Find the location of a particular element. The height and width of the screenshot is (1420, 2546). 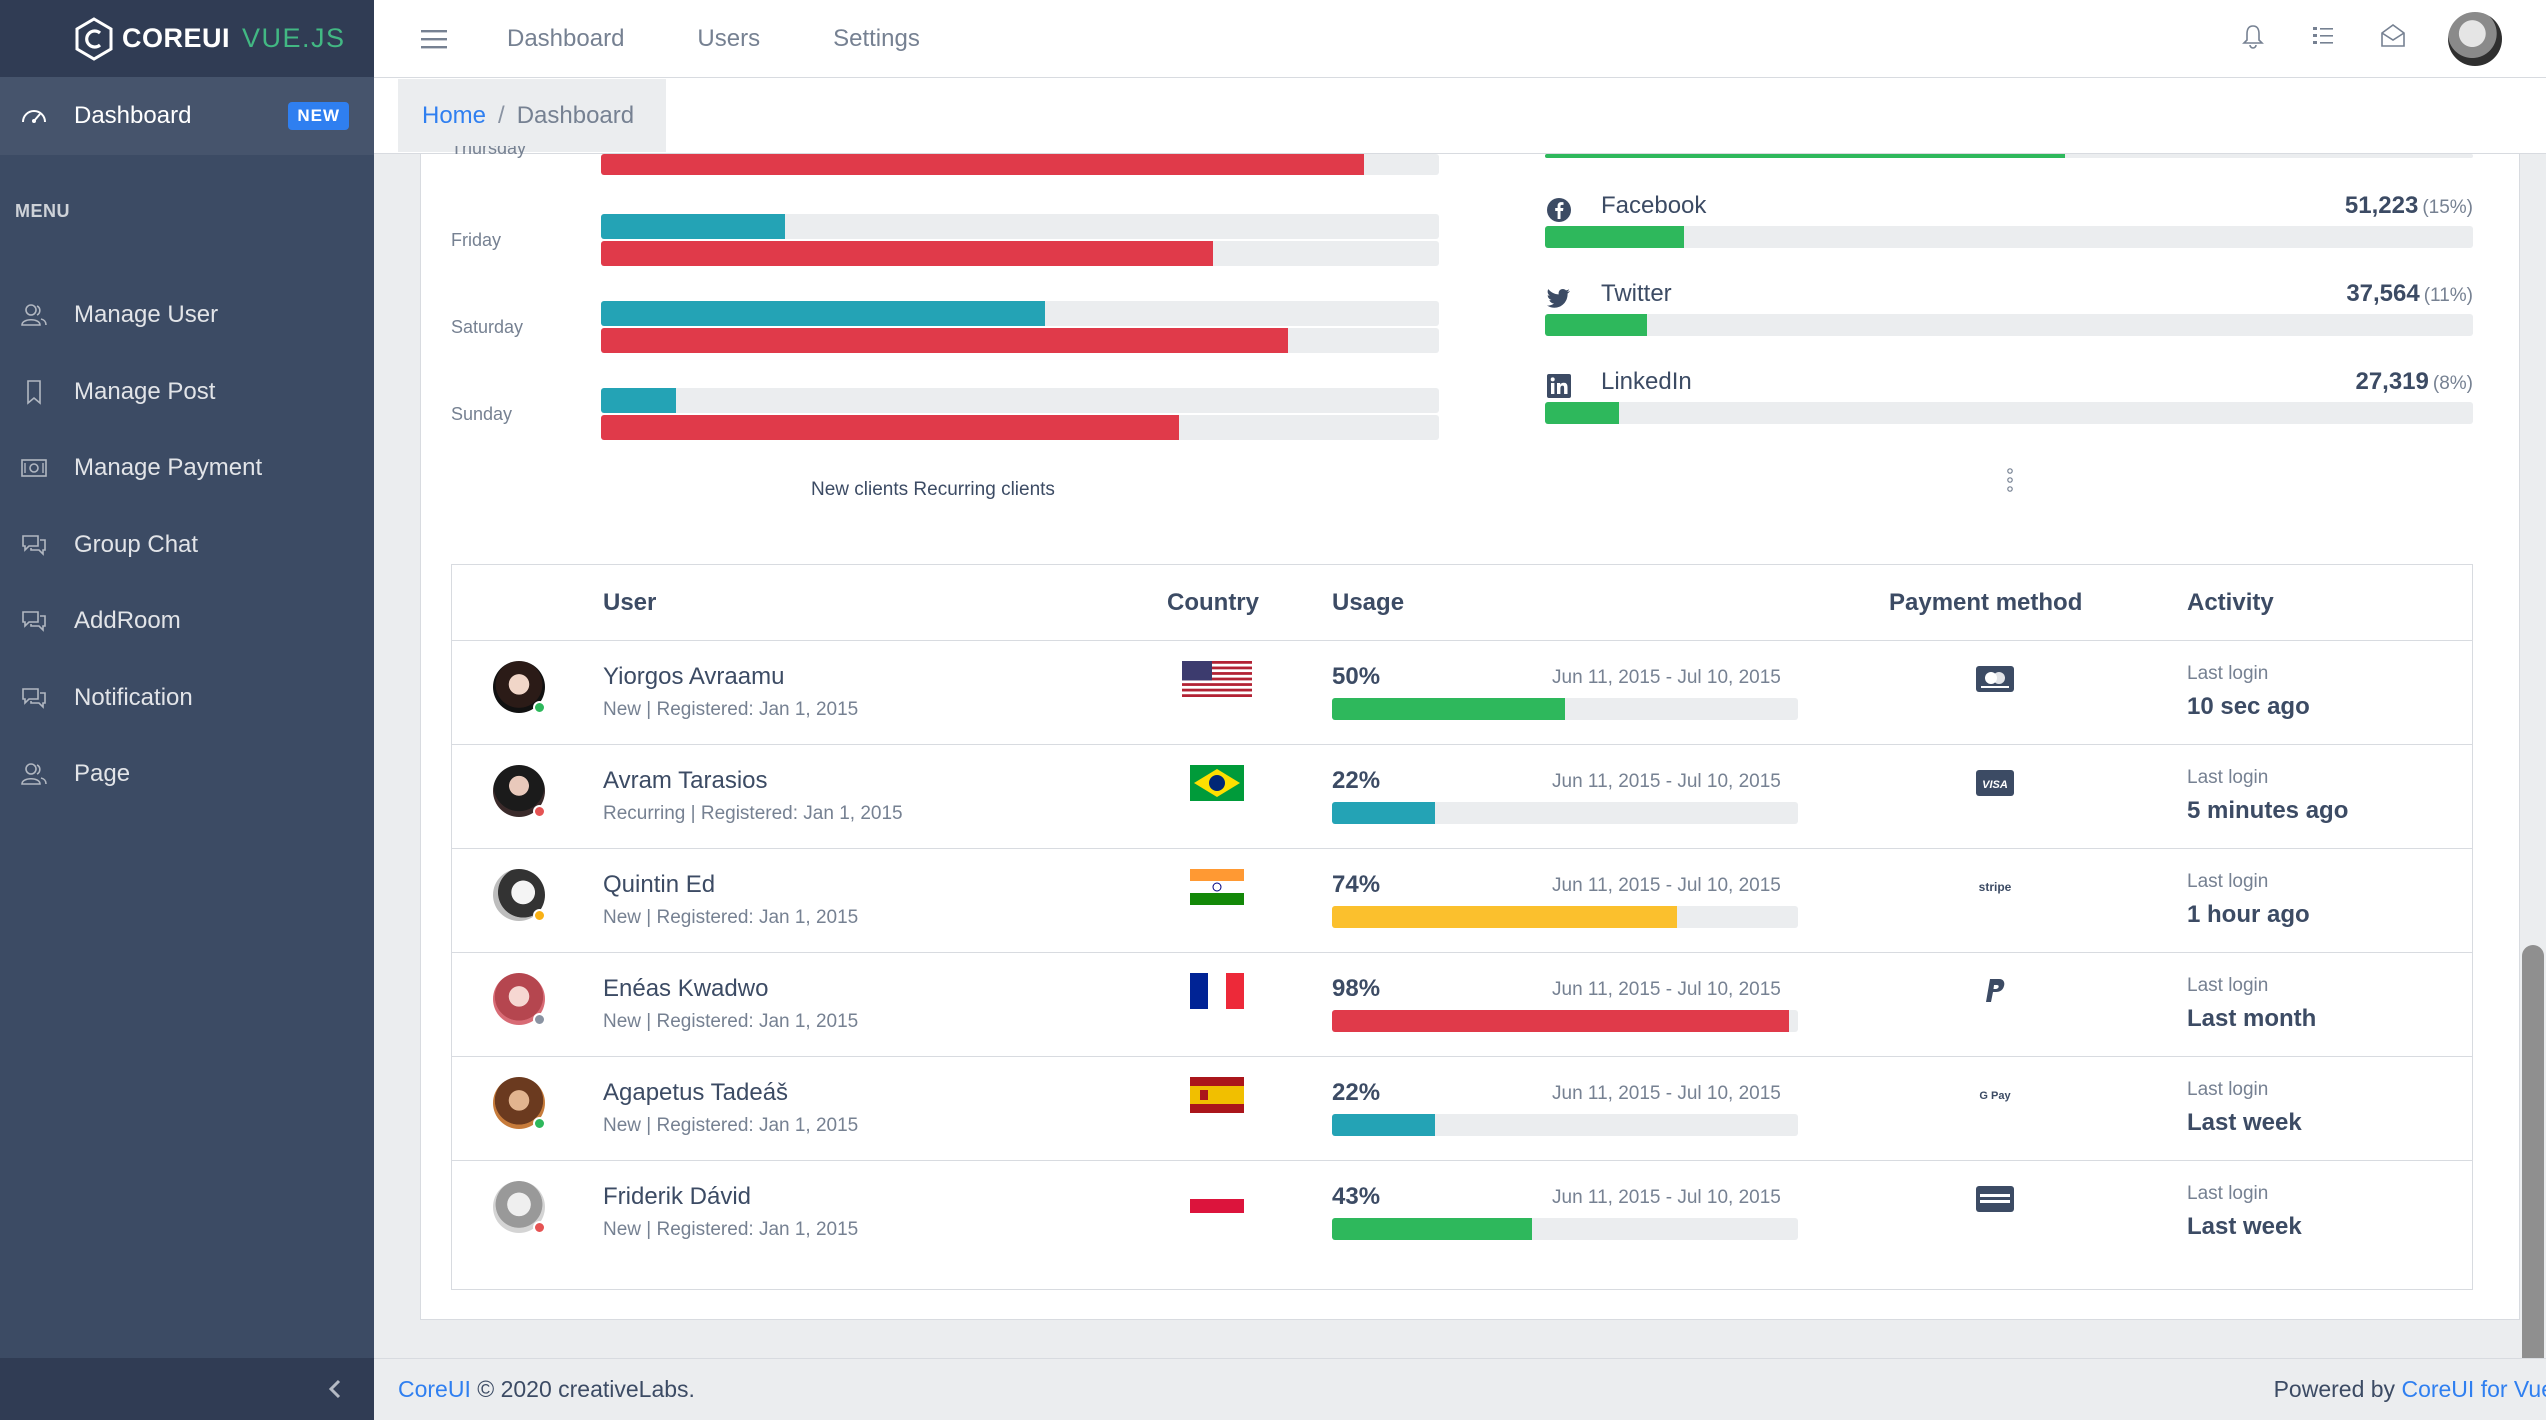

sidebar-toggle-button is located at coordinates (434, 39).